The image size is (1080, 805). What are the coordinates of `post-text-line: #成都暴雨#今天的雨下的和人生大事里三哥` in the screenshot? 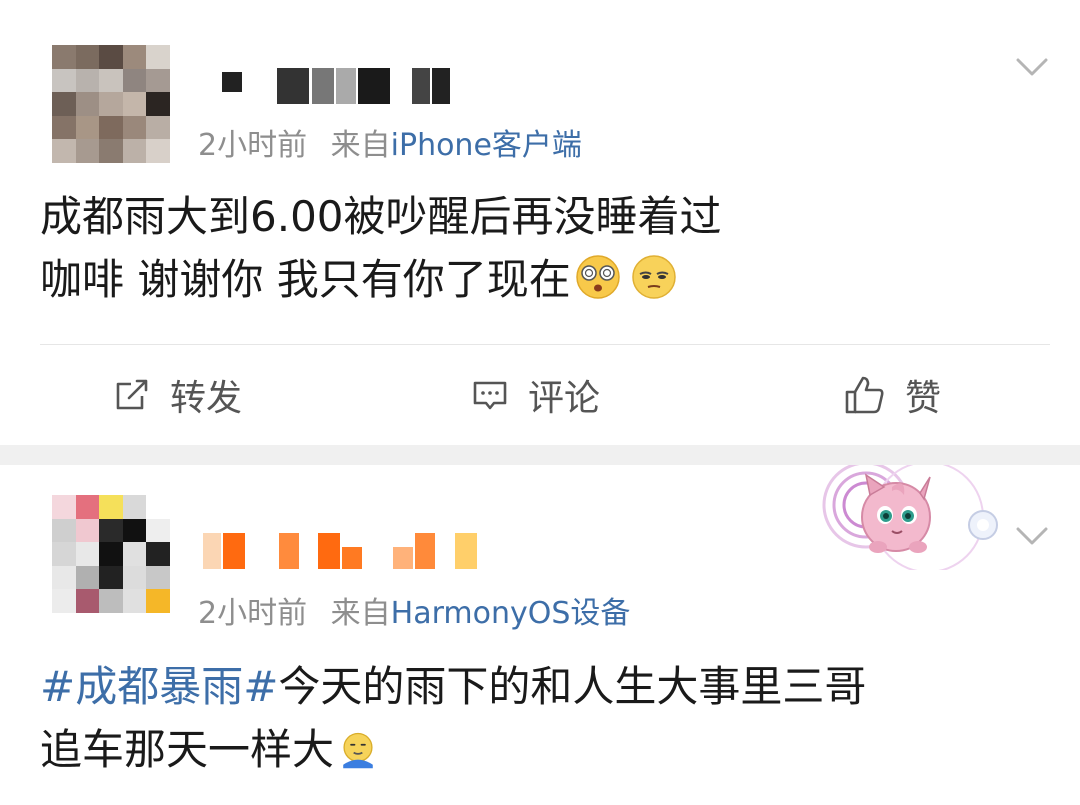 It's located at (540, 686).